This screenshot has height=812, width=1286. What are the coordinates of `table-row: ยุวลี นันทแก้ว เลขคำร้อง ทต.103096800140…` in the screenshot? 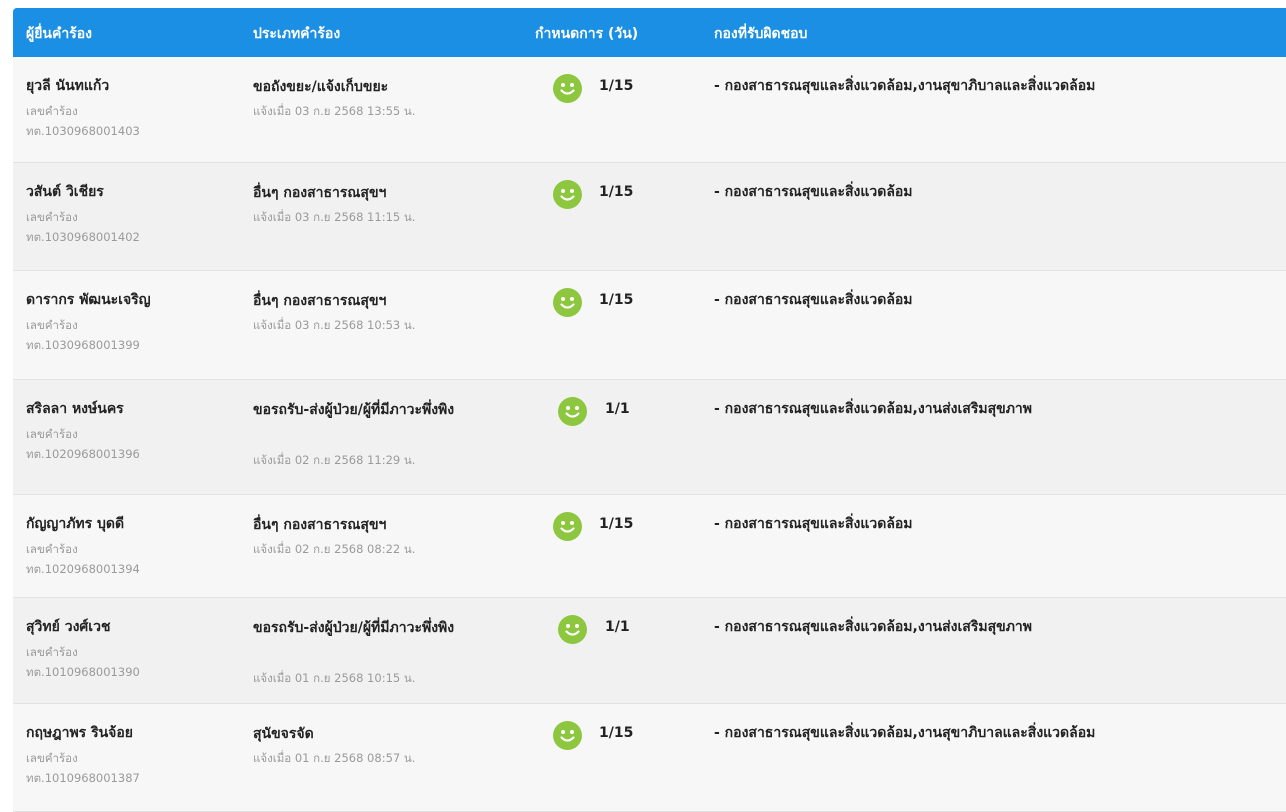 It's located at (649, 110).